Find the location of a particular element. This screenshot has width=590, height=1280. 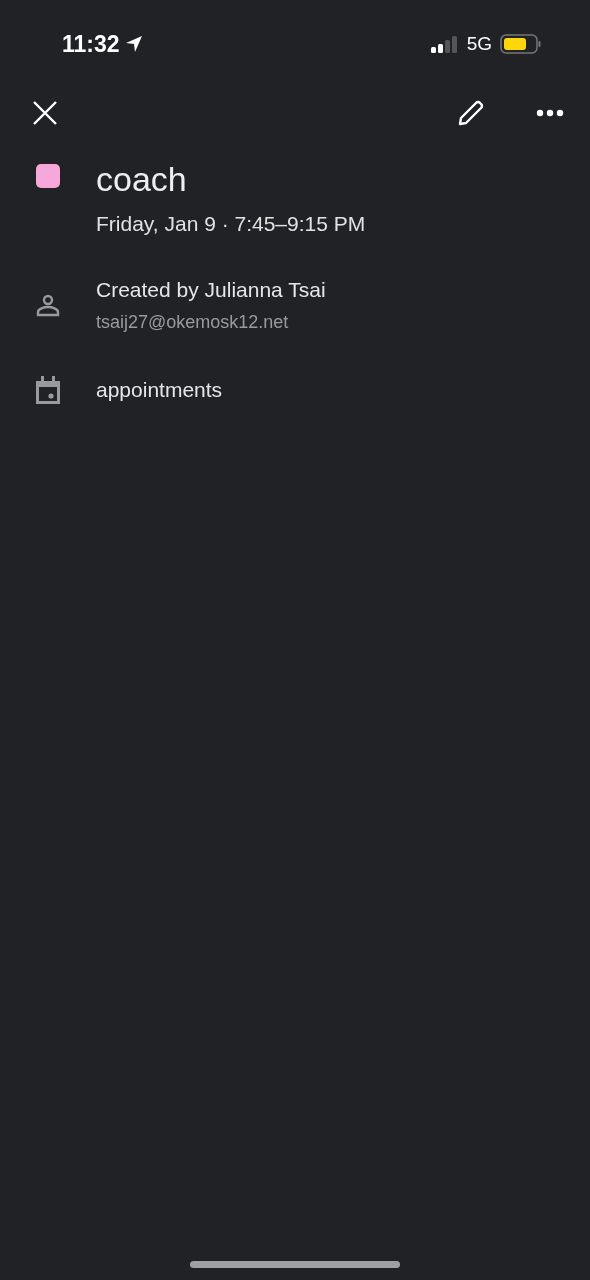

battery-icon is located at coordinates (521, 44).